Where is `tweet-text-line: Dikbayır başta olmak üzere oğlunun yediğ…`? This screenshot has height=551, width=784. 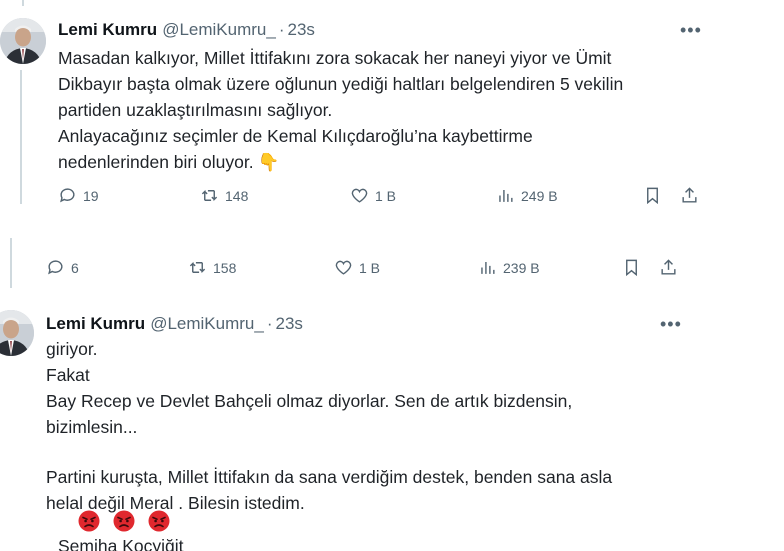
tweet-text-line: Dikbayır başta olmak üzere oğlunun yediğ… is located at coordinates (341, 84).